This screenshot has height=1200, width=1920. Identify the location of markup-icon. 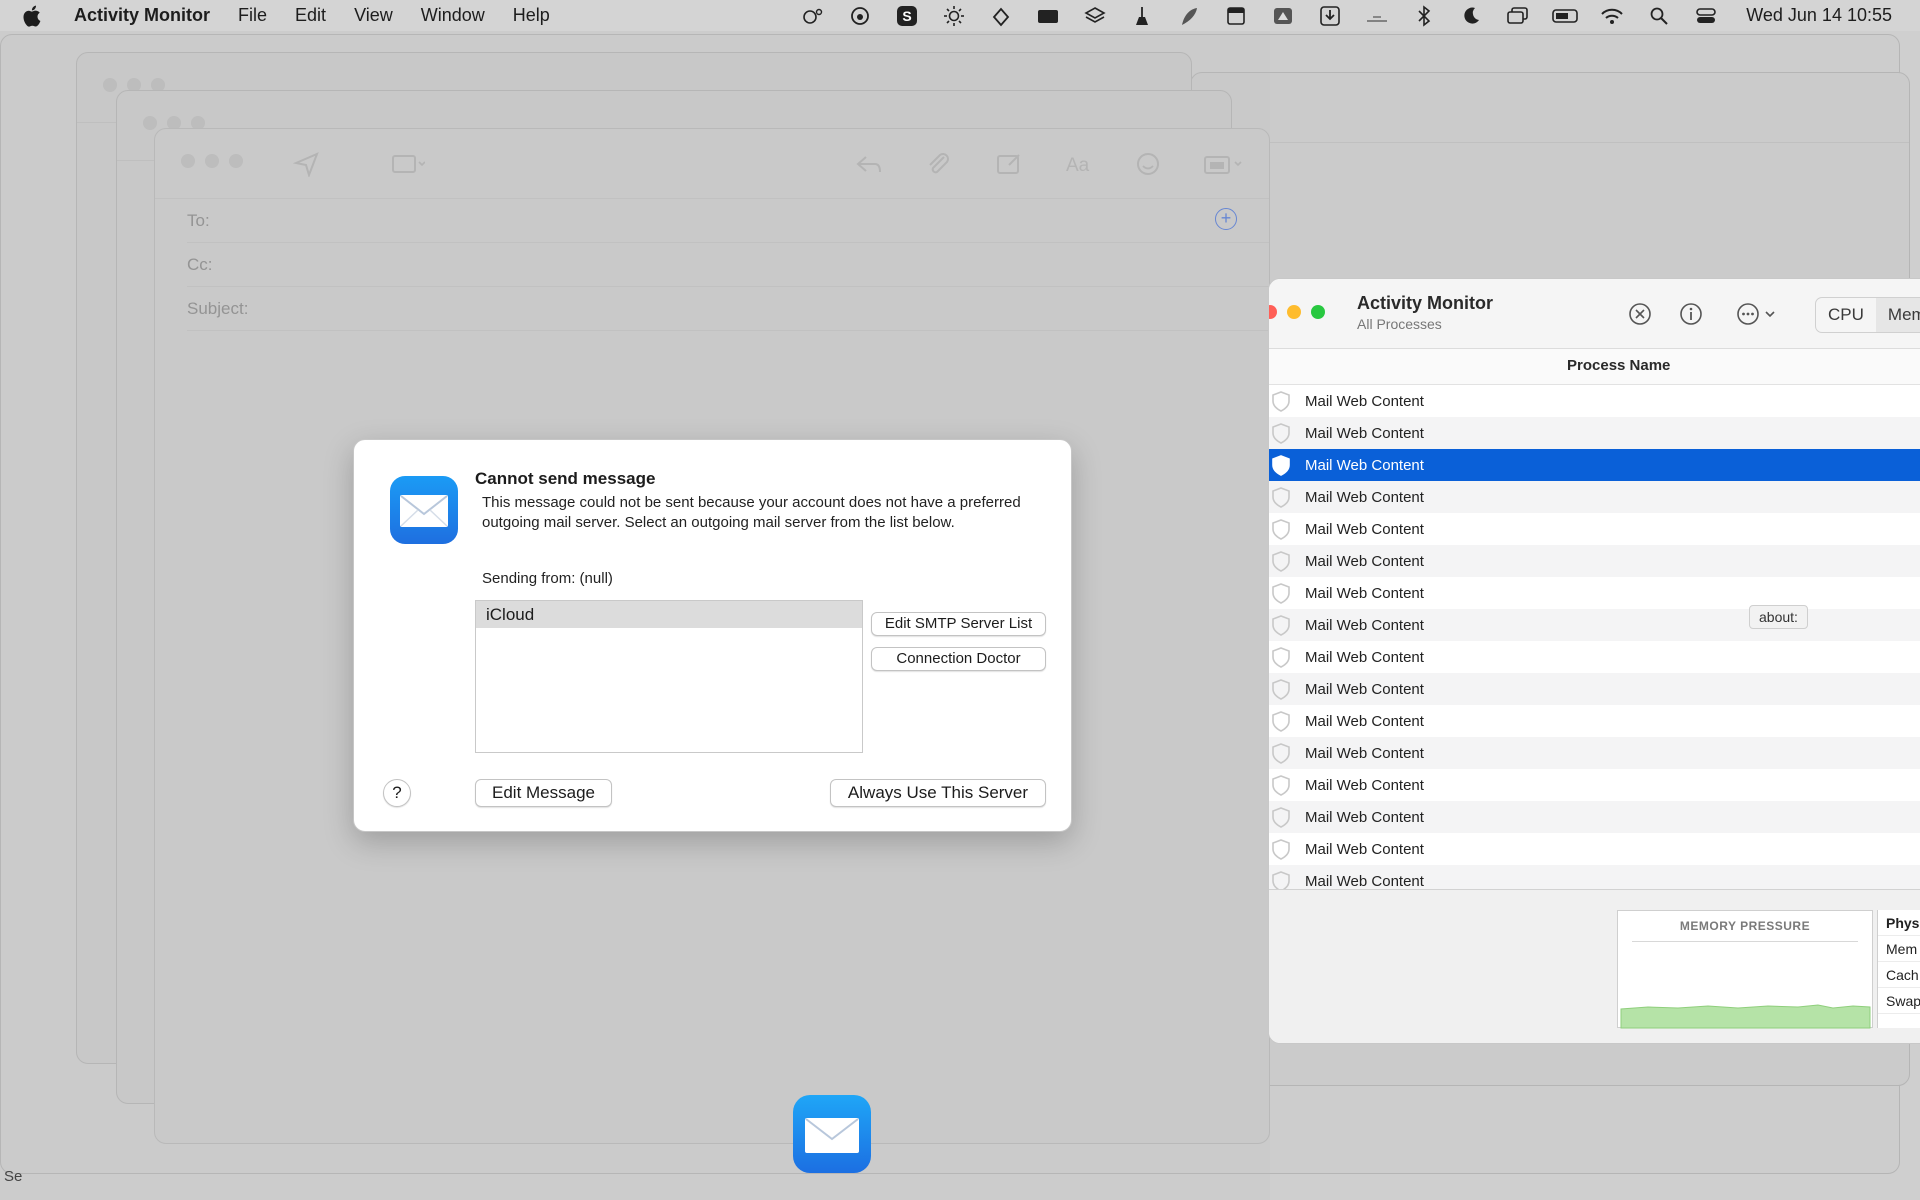
(1009, 164).